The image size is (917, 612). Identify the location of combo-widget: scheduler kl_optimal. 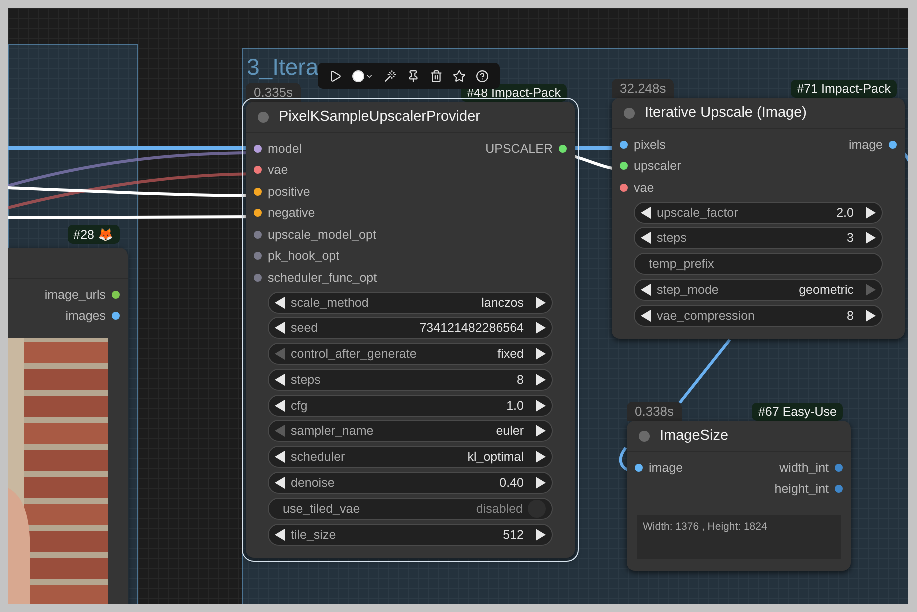
(410, 457).